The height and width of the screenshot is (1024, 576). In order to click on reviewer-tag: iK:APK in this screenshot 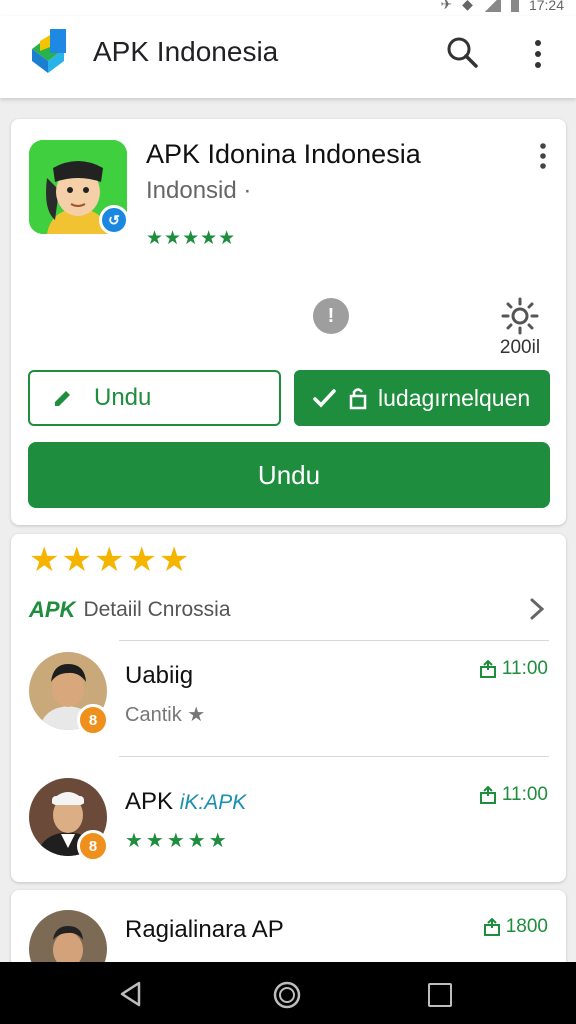, I will do `click(213, 802)`.